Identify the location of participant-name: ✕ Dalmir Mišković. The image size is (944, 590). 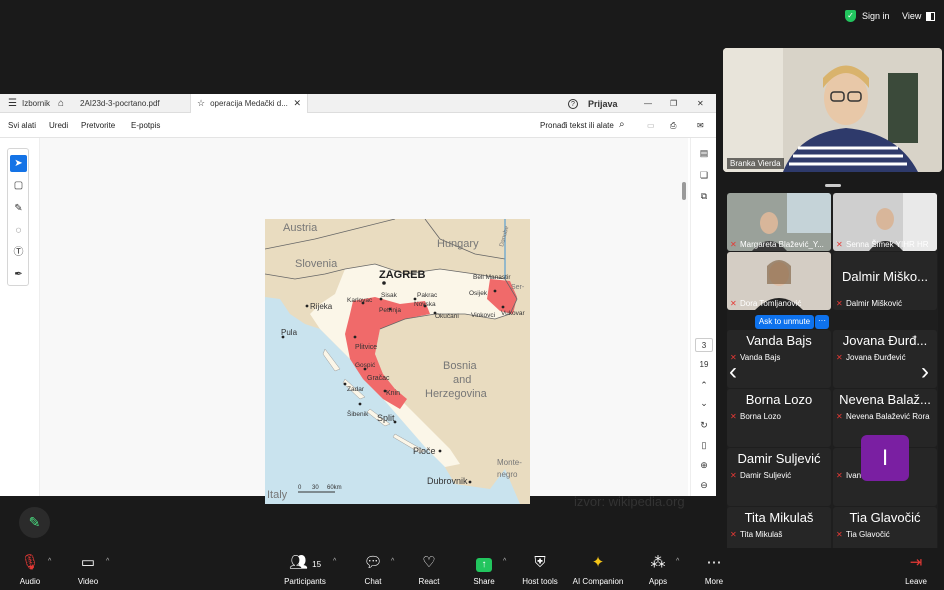
(869, 303).